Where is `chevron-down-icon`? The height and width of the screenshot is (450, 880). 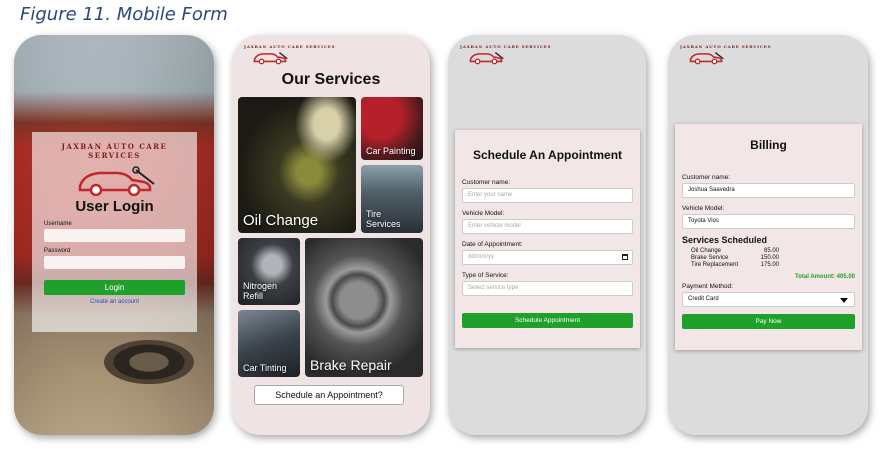 chevron-down-icon is located at coordinates (844, 300).